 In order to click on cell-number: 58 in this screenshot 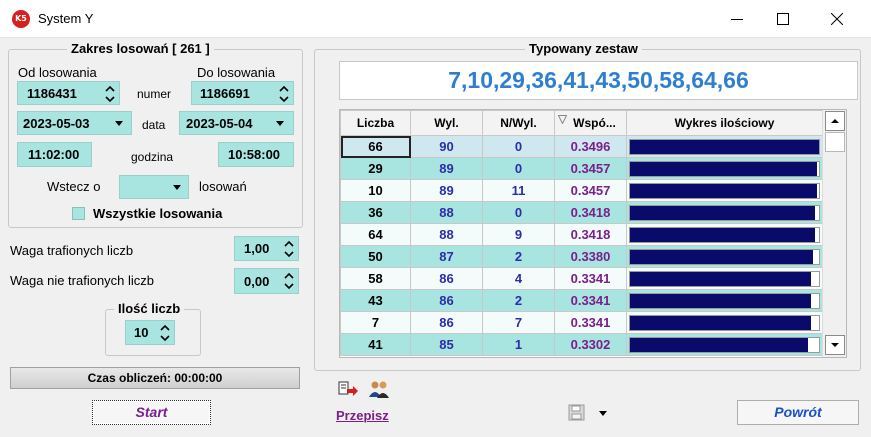, I will do `click(375, 278)`.